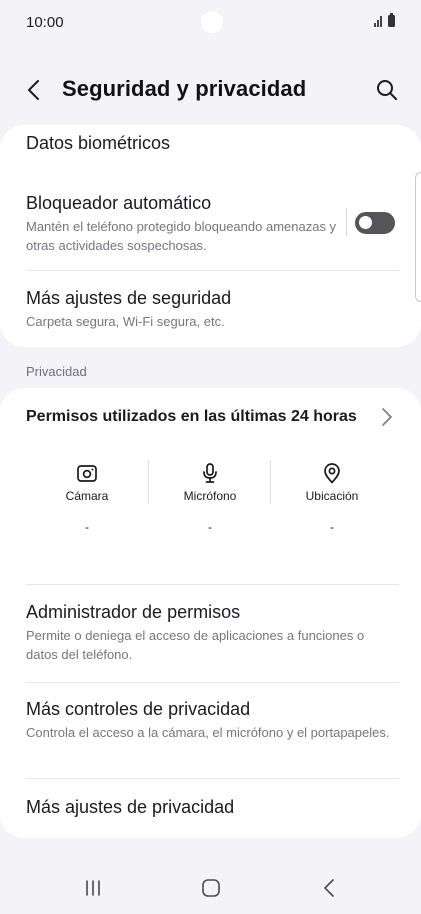 This screenshot has width=421, height=914. What do you see at coordinates (346, 222) in the screenshot?
I see `toggle-separator` at bounding box center [346, 222].